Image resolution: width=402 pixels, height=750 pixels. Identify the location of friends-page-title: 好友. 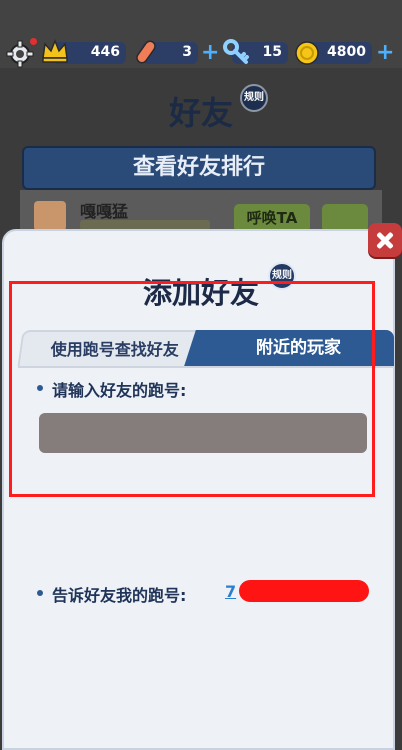
(200, 113).